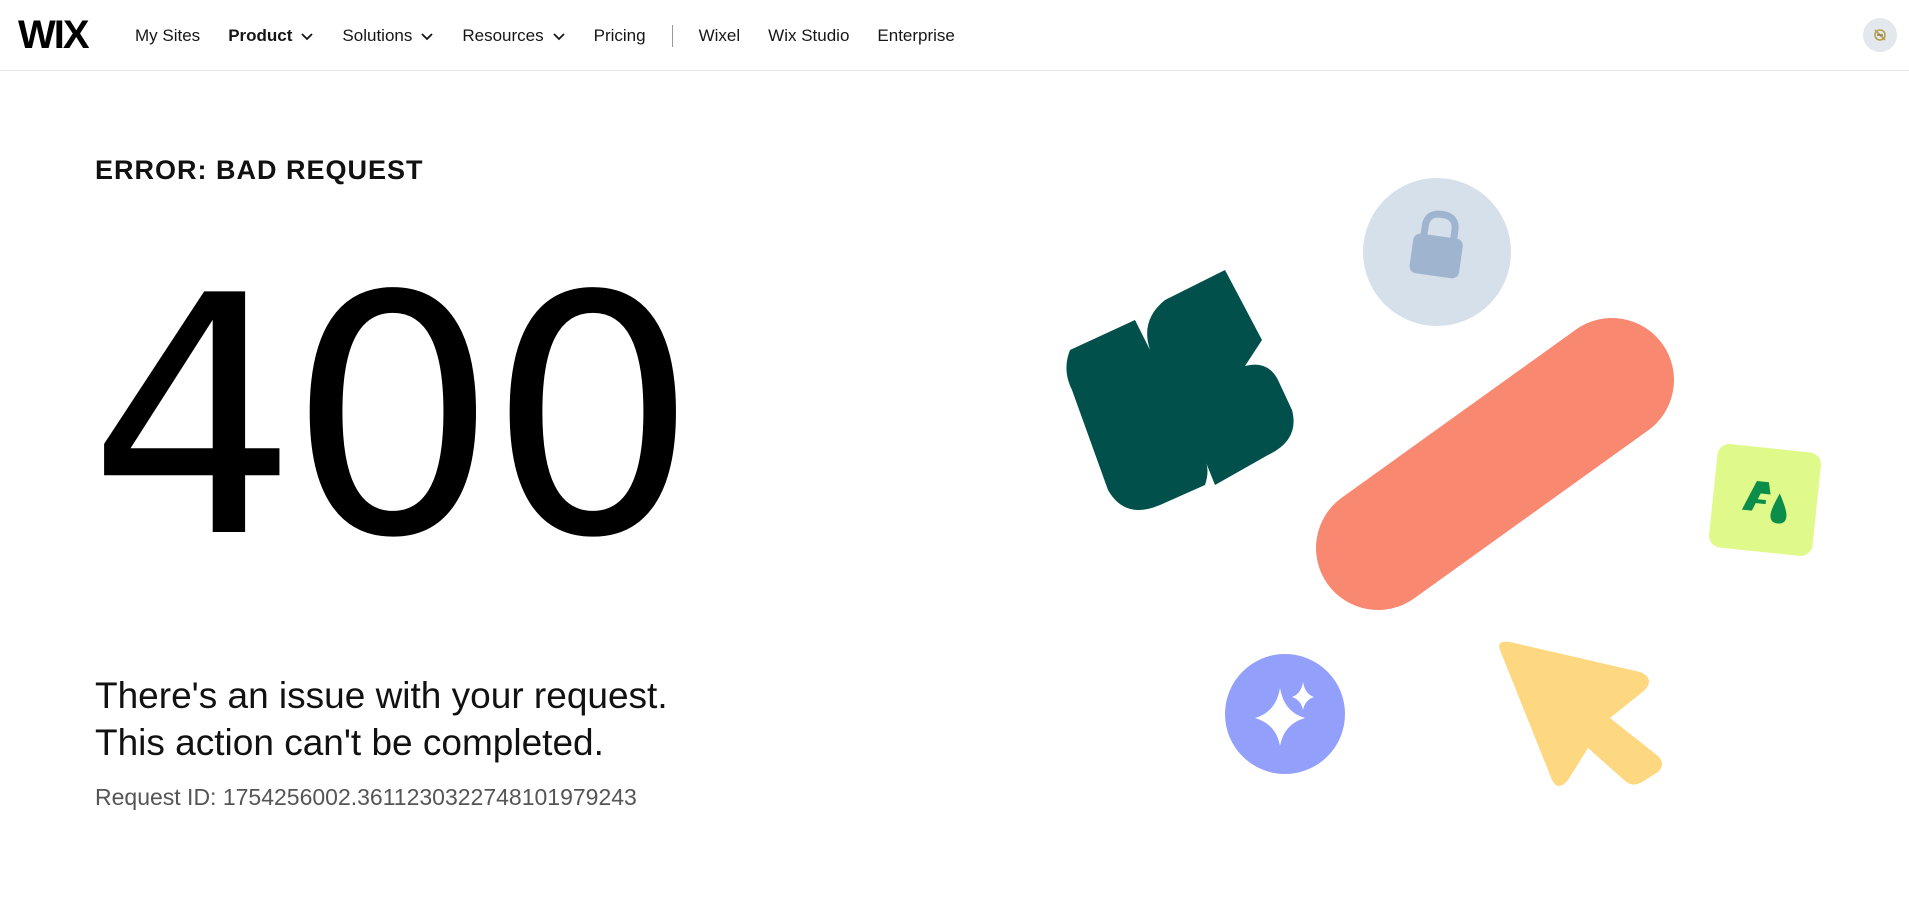 The image size is (1909, 900). What do you see at coordinates (349, 742) in the screenshot?
I see `error-message-line-2: This action can't be completed.` at bounding box center [349, 742].